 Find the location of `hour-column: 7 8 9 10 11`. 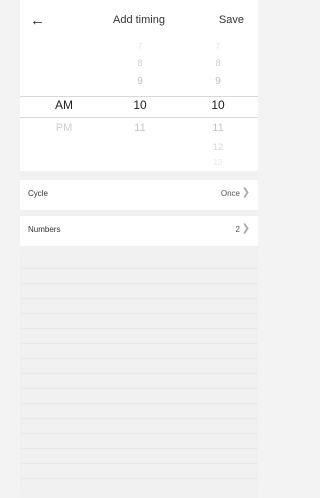

hour-column: 7 8 9 10 11 is located at coordinates (140, 104).